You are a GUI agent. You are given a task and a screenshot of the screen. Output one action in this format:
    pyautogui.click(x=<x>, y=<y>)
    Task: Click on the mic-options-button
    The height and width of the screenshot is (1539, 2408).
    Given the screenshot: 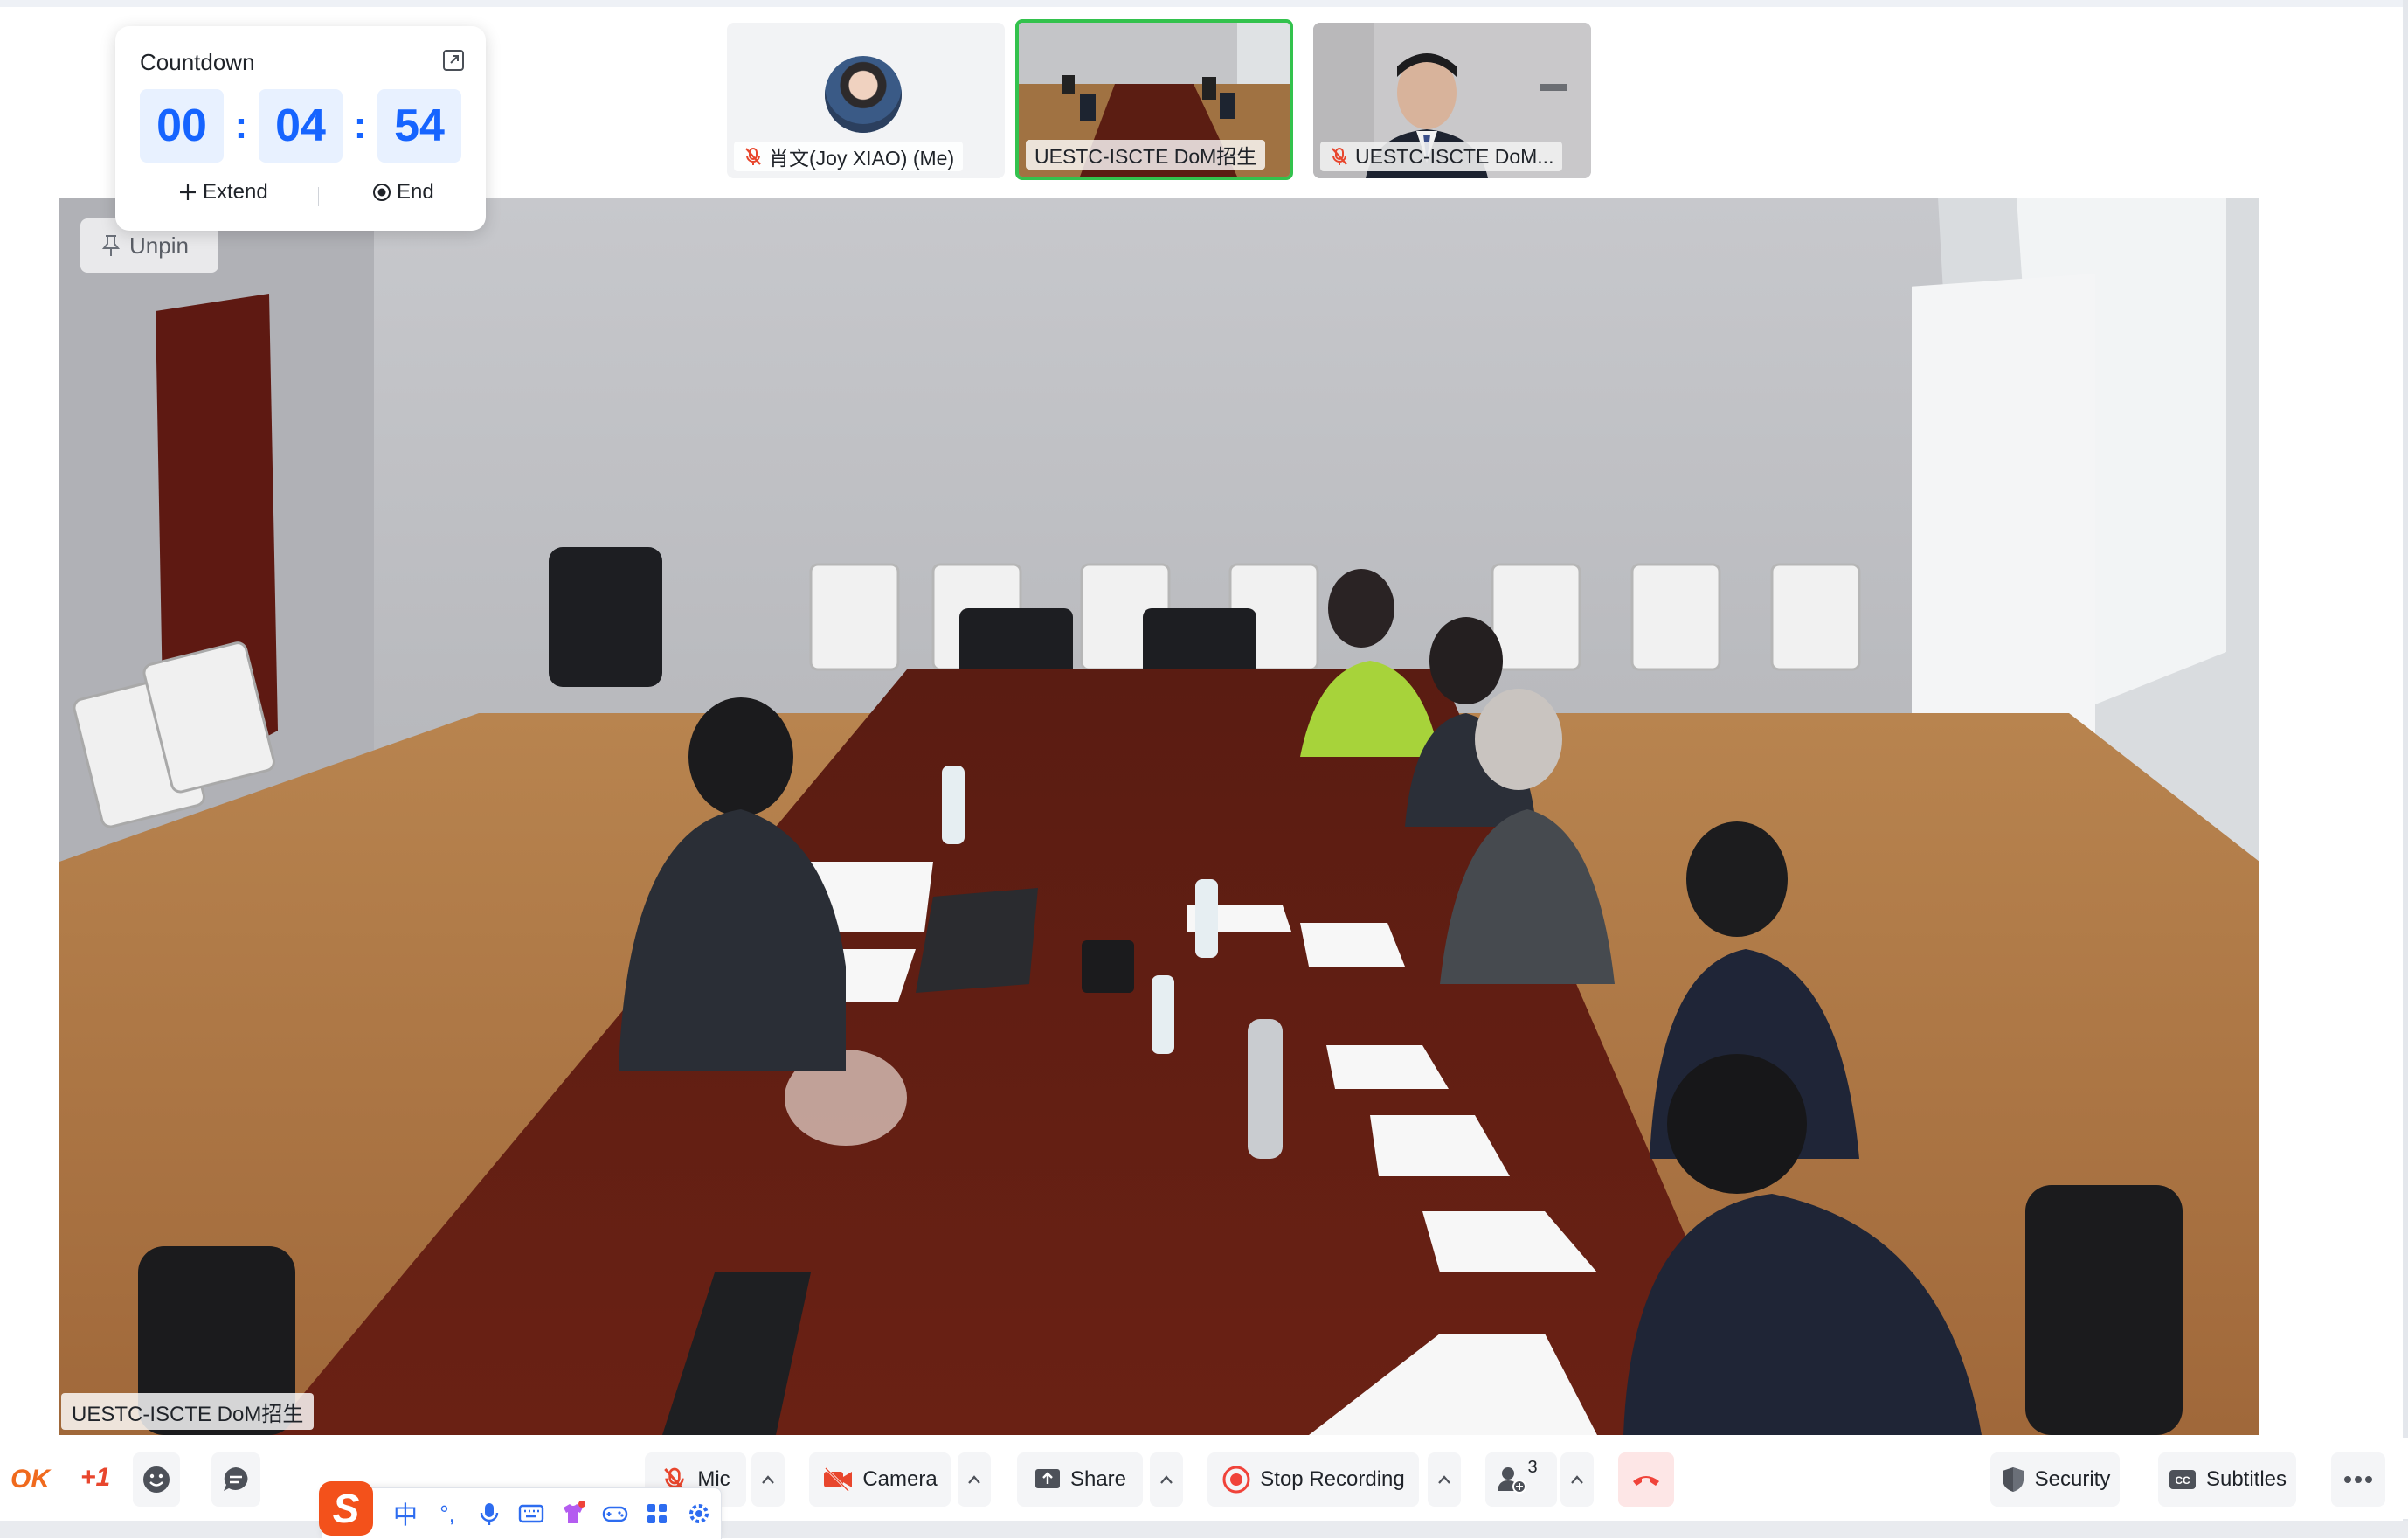 What is the action you would take?
    pyautogui.click(x=768, y=1479)
    